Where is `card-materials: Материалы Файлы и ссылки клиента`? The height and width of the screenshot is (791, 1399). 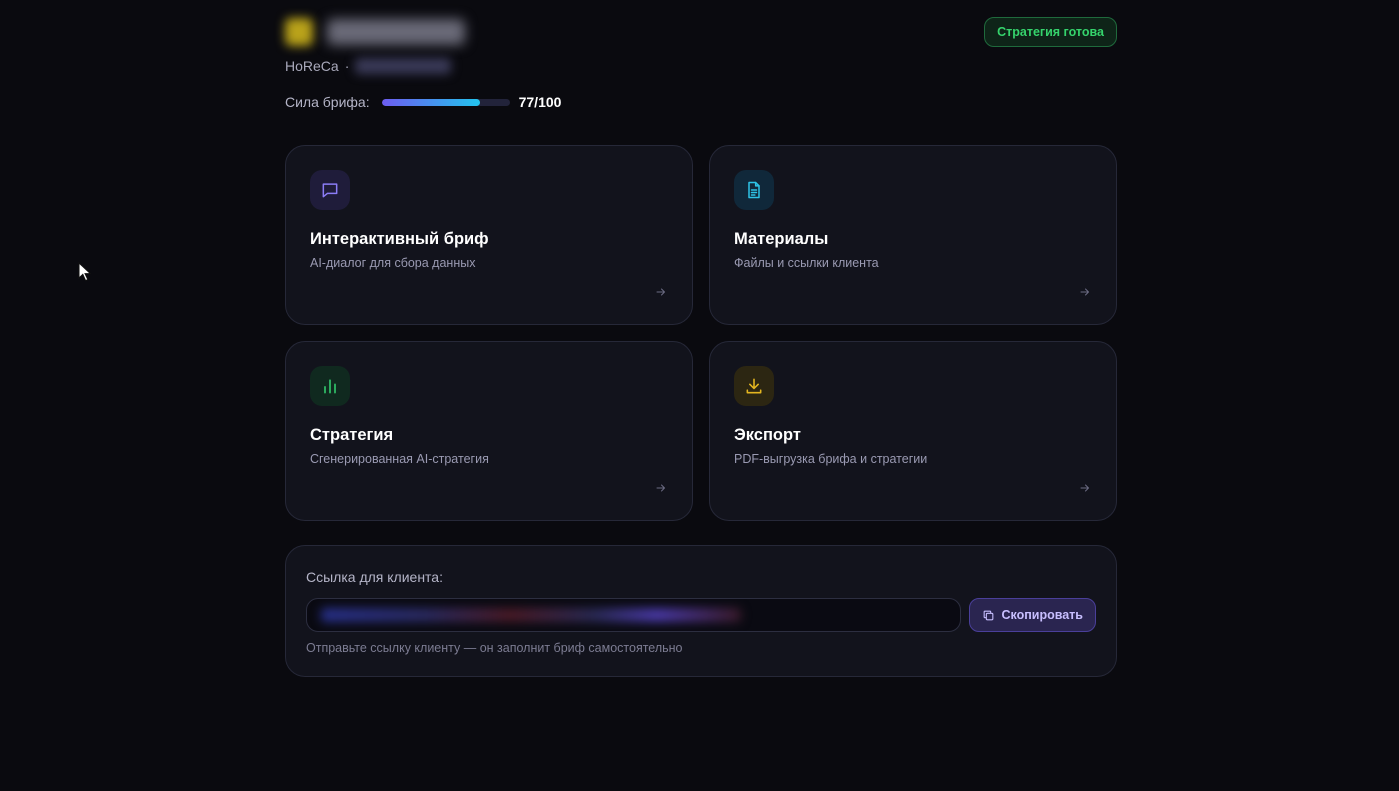 card-materials: Материалы Файлы и ссылки клиента is located at coordinates (913, 235).